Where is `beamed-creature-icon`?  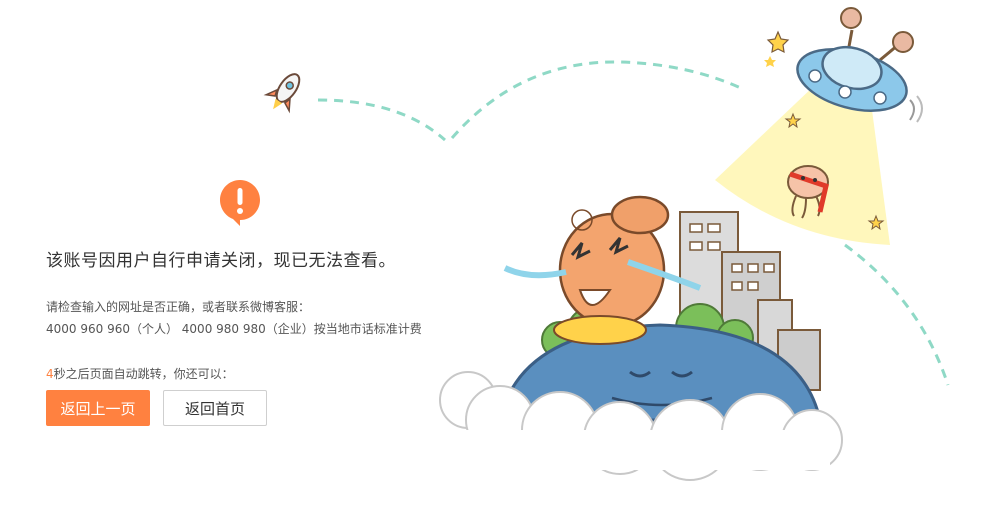 beamed-creature-icon is located at coordinates (808, 192).